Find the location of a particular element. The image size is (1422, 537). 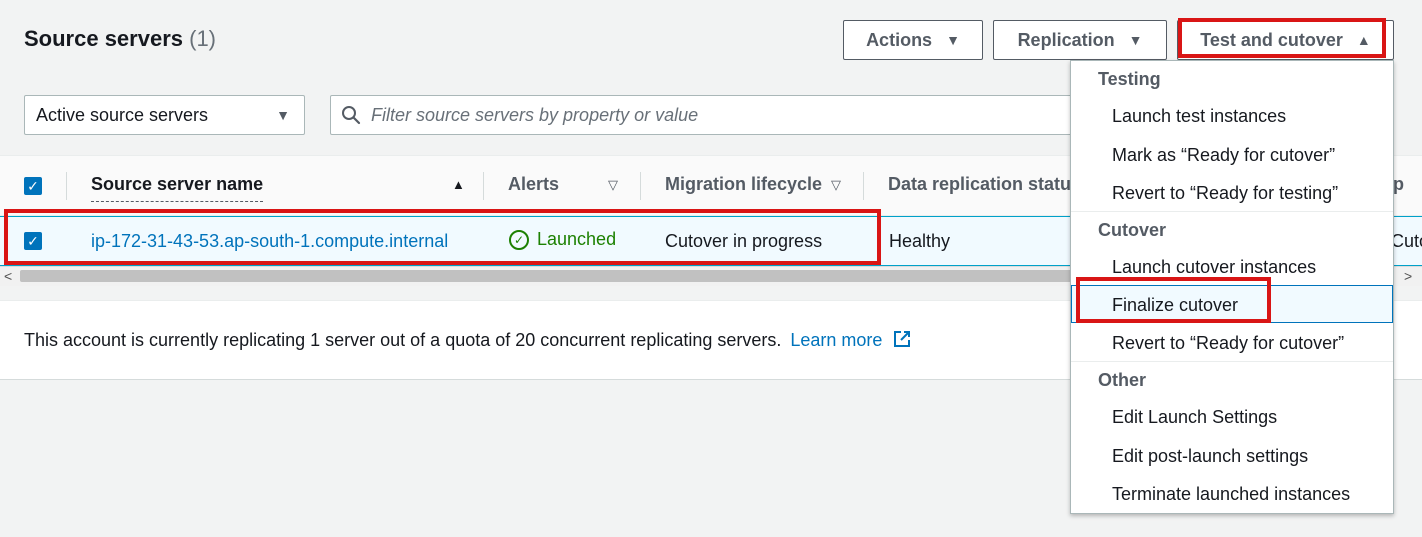

sort-ascending-icon: ▲ is located at coordinates (458, 184).